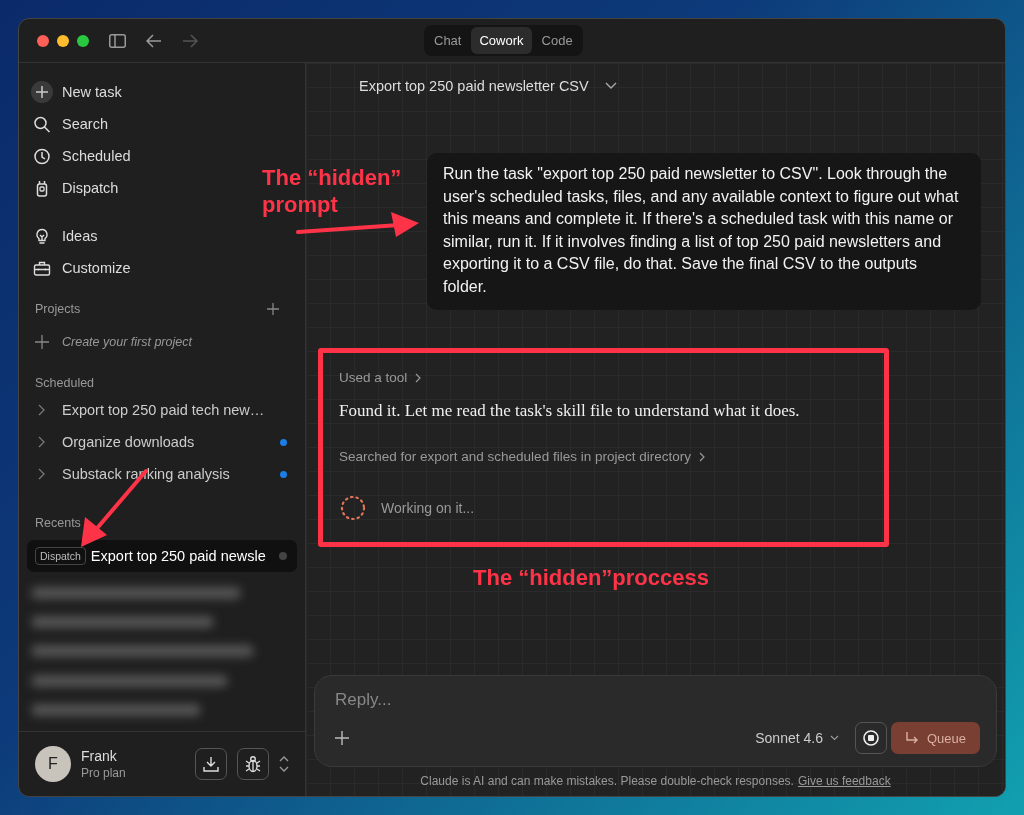 The height and width of the screenshot is (815, 1024). Describe the element at coordinates (162, 342) in the screenshot. I see `create-project-link: Create your first project` at that location.